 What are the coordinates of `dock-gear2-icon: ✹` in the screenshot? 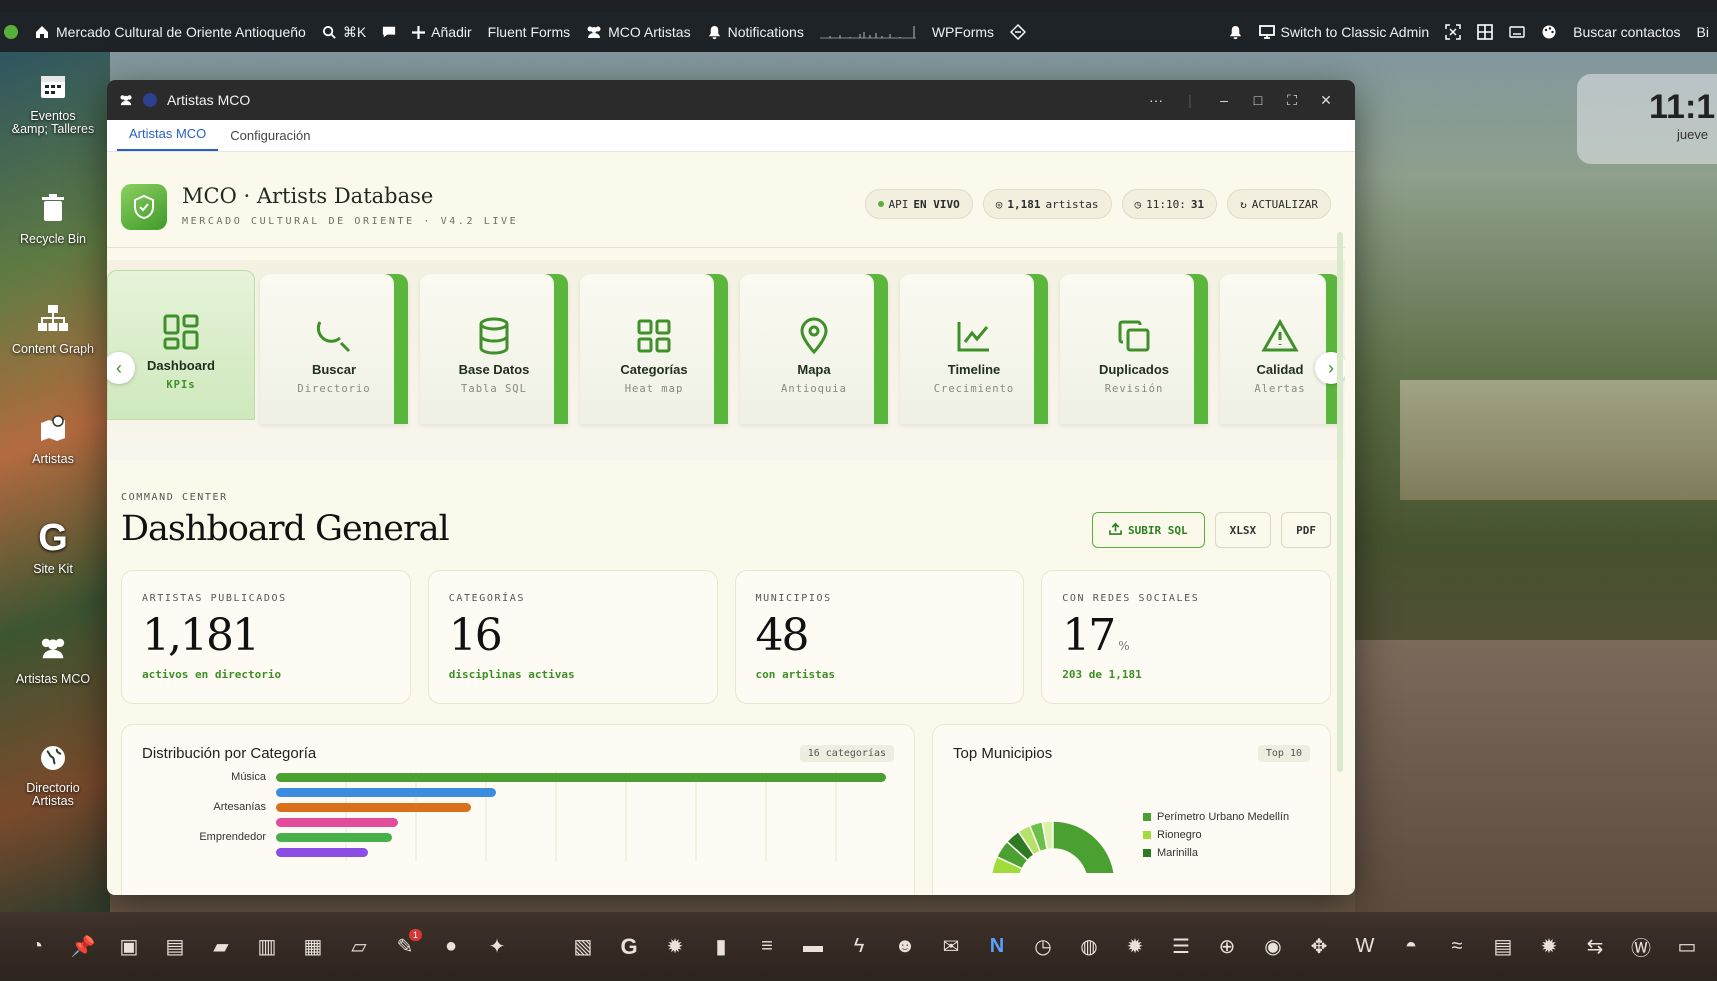 It's located at (1135, 947).